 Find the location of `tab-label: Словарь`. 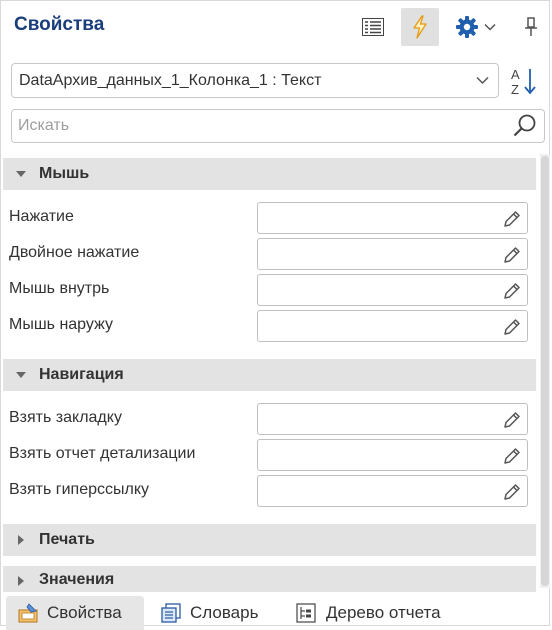

tab-label: Словарь is located at coordinates (224, 612).